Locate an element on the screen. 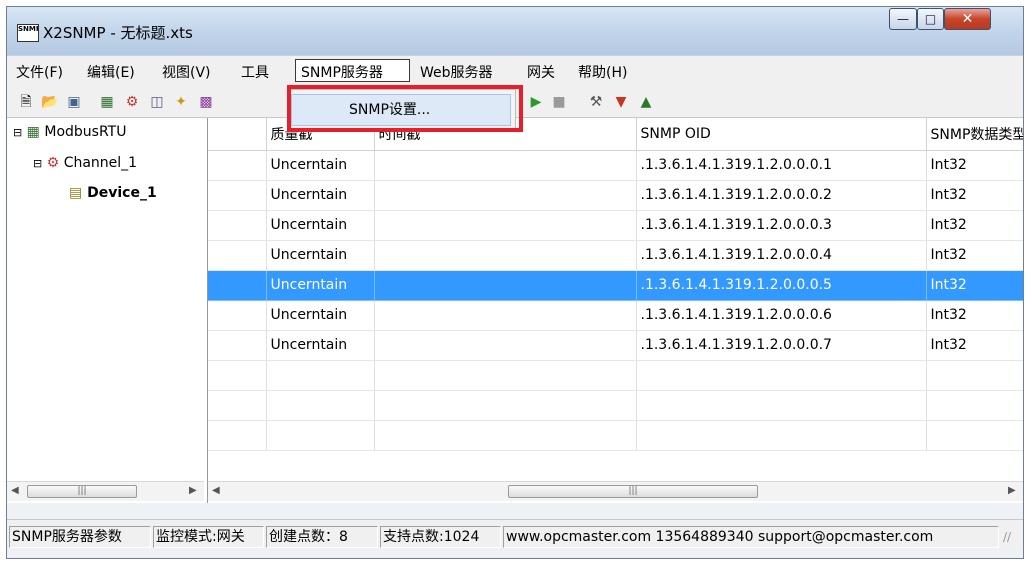 Image resolution: width=1032 pixels, height=567 pixels. device-icon: ▤ is located at coordinates (76, 193).